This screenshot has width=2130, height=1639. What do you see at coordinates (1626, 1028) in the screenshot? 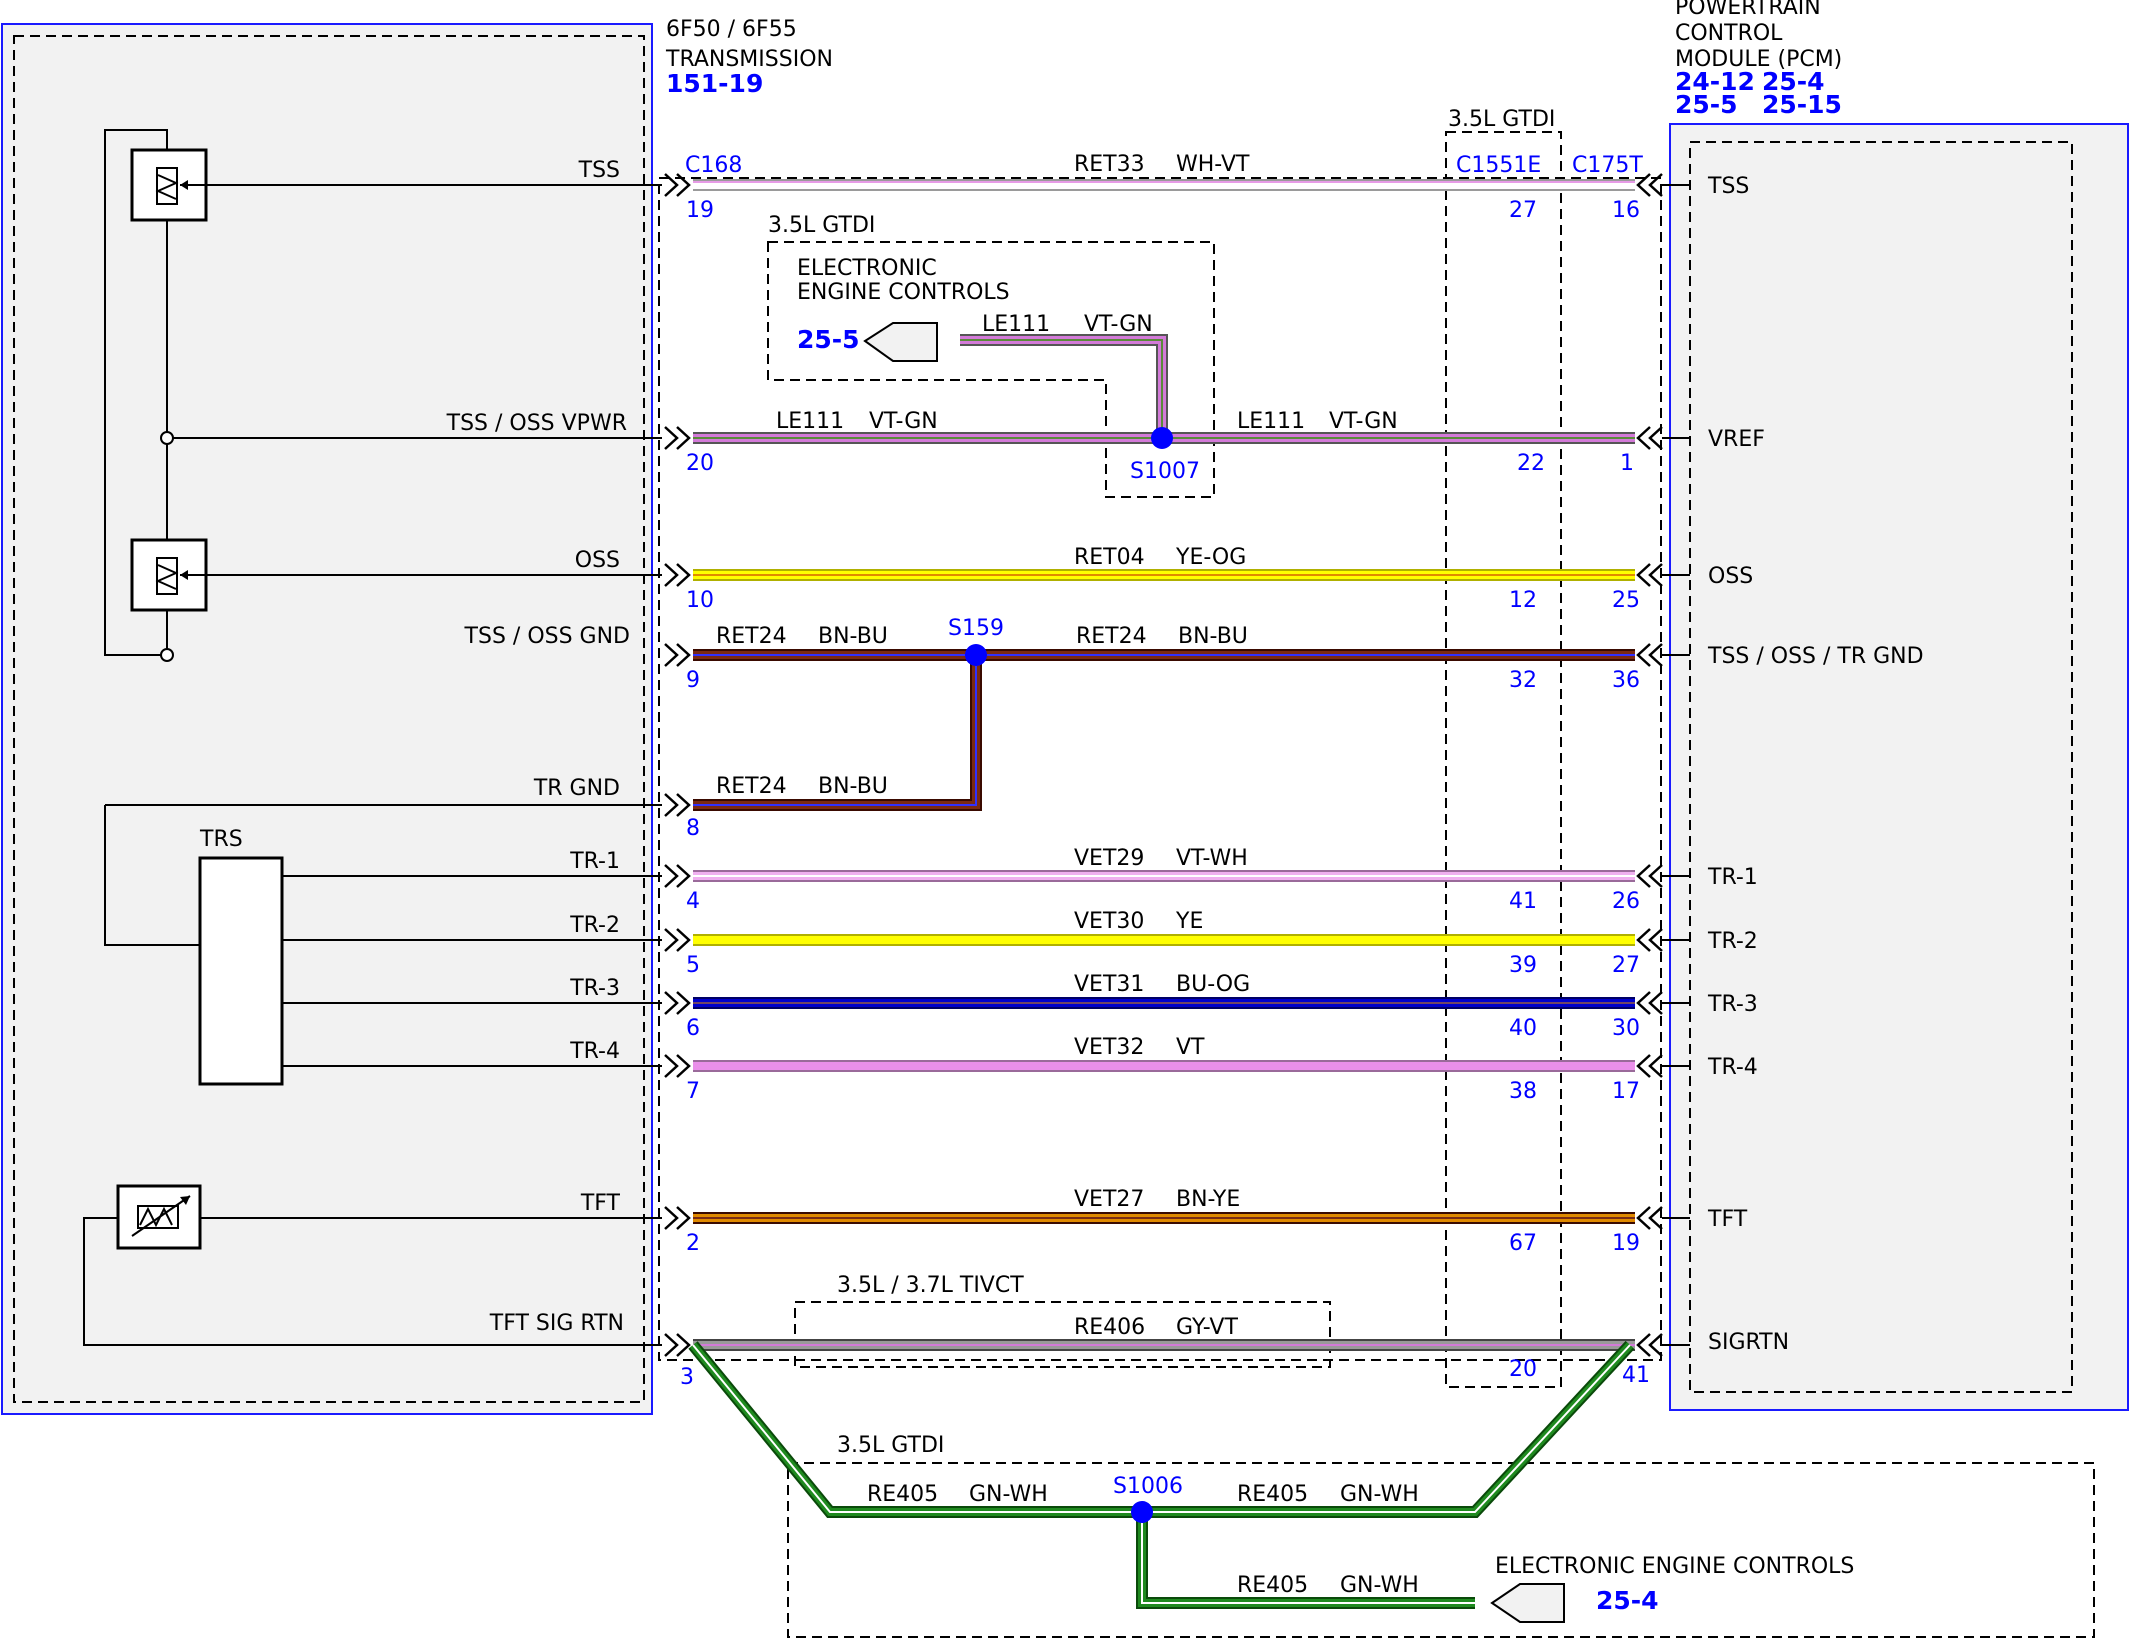
I see `tr3-pin-pcm: 30` at bounding box center [1626, 1028].